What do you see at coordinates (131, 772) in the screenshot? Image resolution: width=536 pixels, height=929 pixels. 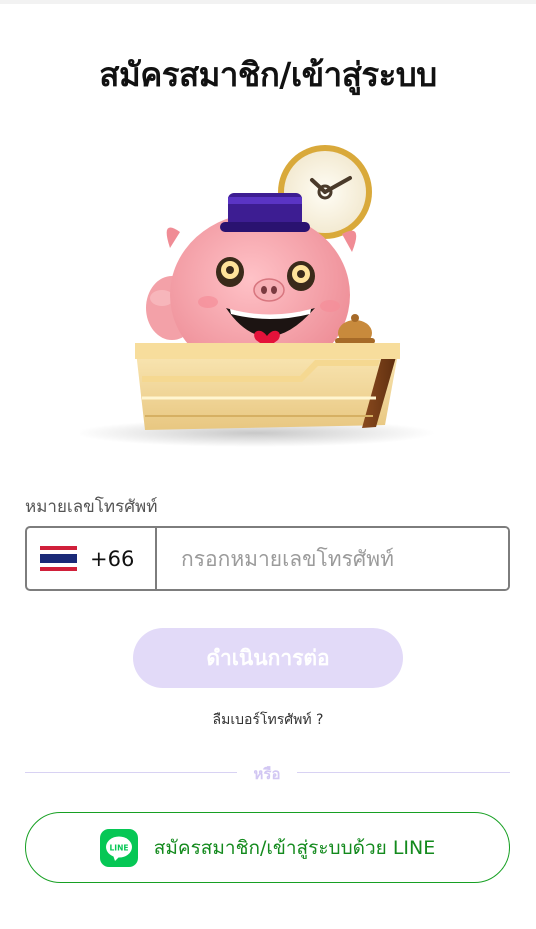 I see `divider-left` at bounding box center [131, 772].